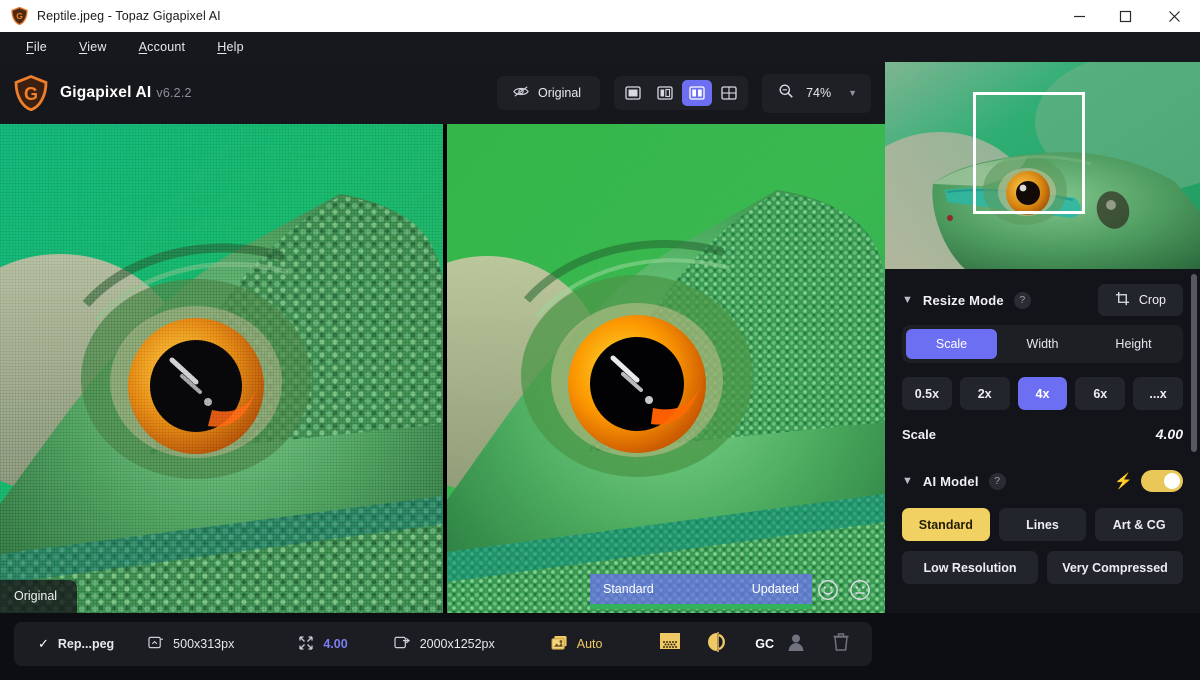 The image size is (1200, 680). Describe the element at coordinates (528, 16) in the screenshot. I see `title-bar-left: G Reptile.jpeg - Topaz Gigapixel AI` at that location.